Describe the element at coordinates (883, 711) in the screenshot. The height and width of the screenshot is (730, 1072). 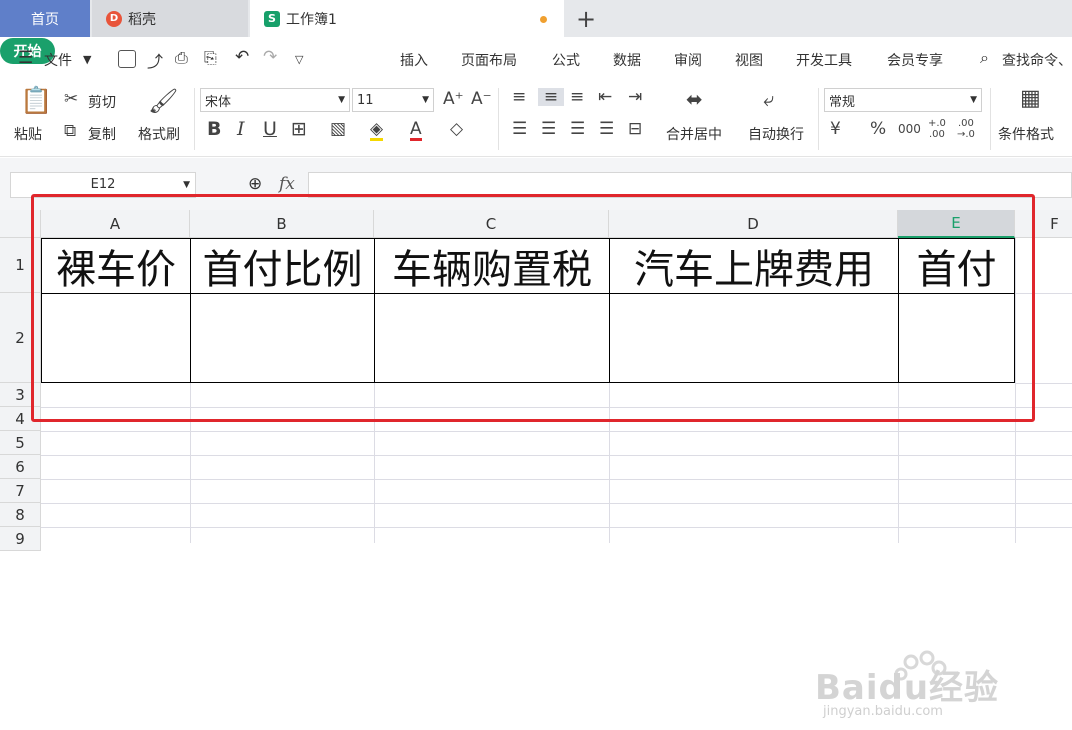
I see `watermark-url: jingyan.baidu.com` at that location.